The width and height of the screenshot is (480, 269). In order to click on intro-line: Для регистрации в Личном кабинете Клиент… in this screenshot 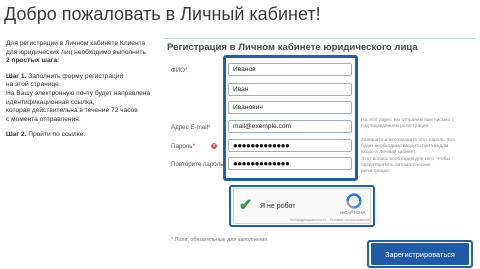, I will do `click(76, 43)`.